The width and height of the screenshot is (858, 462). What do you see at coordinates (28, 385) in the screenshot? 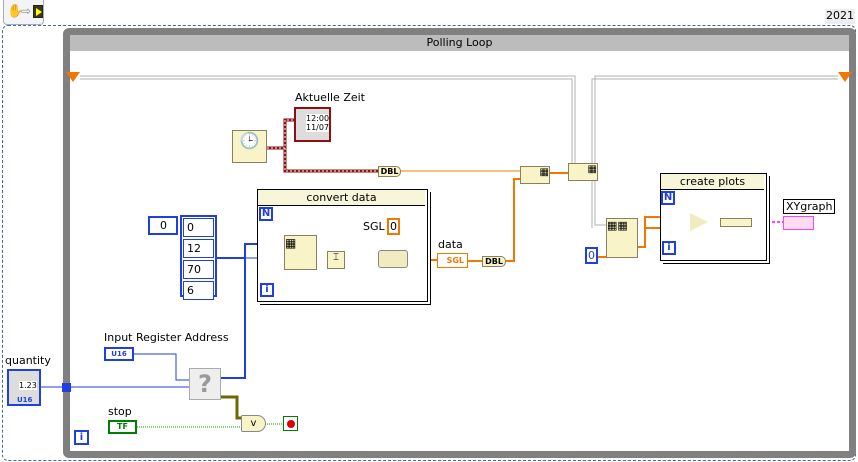
I see `quantity-value: 1.23` at bounding box center [28, 385].